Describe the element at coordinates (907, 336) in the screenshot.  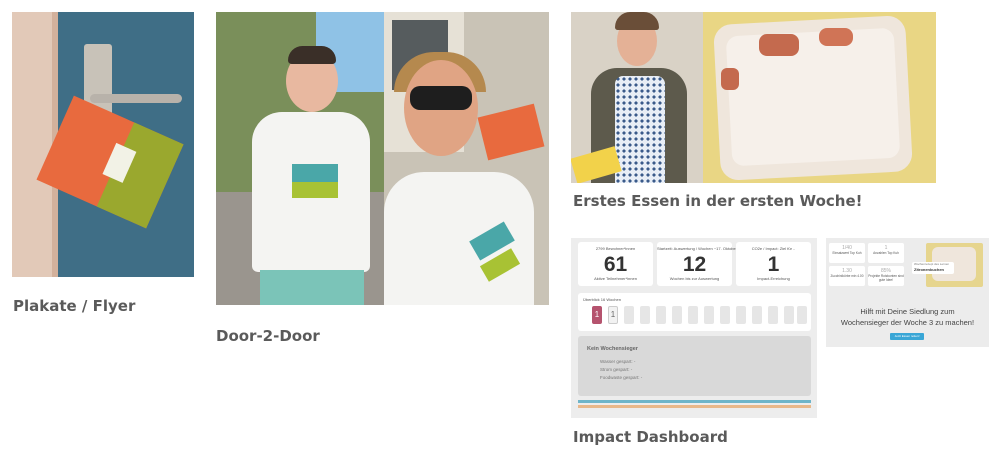
I see `save-food-button: Jetzt Essen retten!` at that location.